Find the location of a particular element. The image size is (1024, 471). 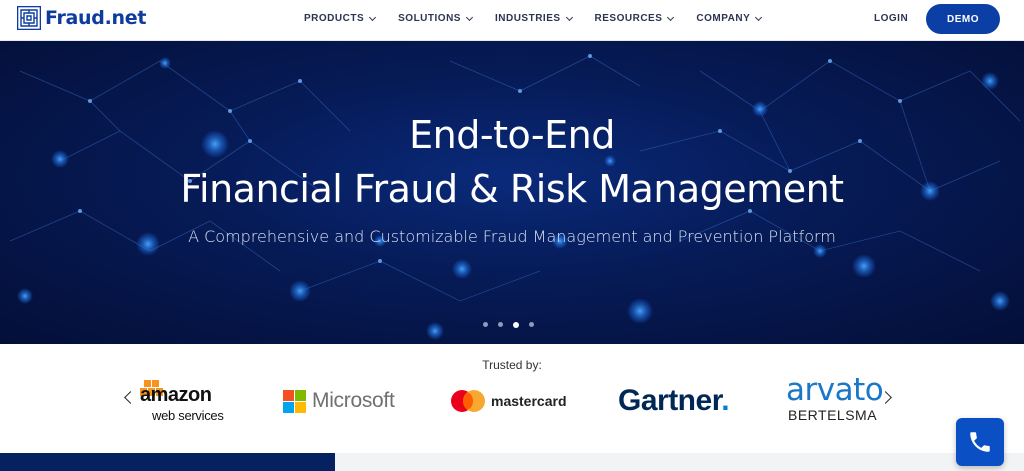

call-button is located at coordinates (980, 442).